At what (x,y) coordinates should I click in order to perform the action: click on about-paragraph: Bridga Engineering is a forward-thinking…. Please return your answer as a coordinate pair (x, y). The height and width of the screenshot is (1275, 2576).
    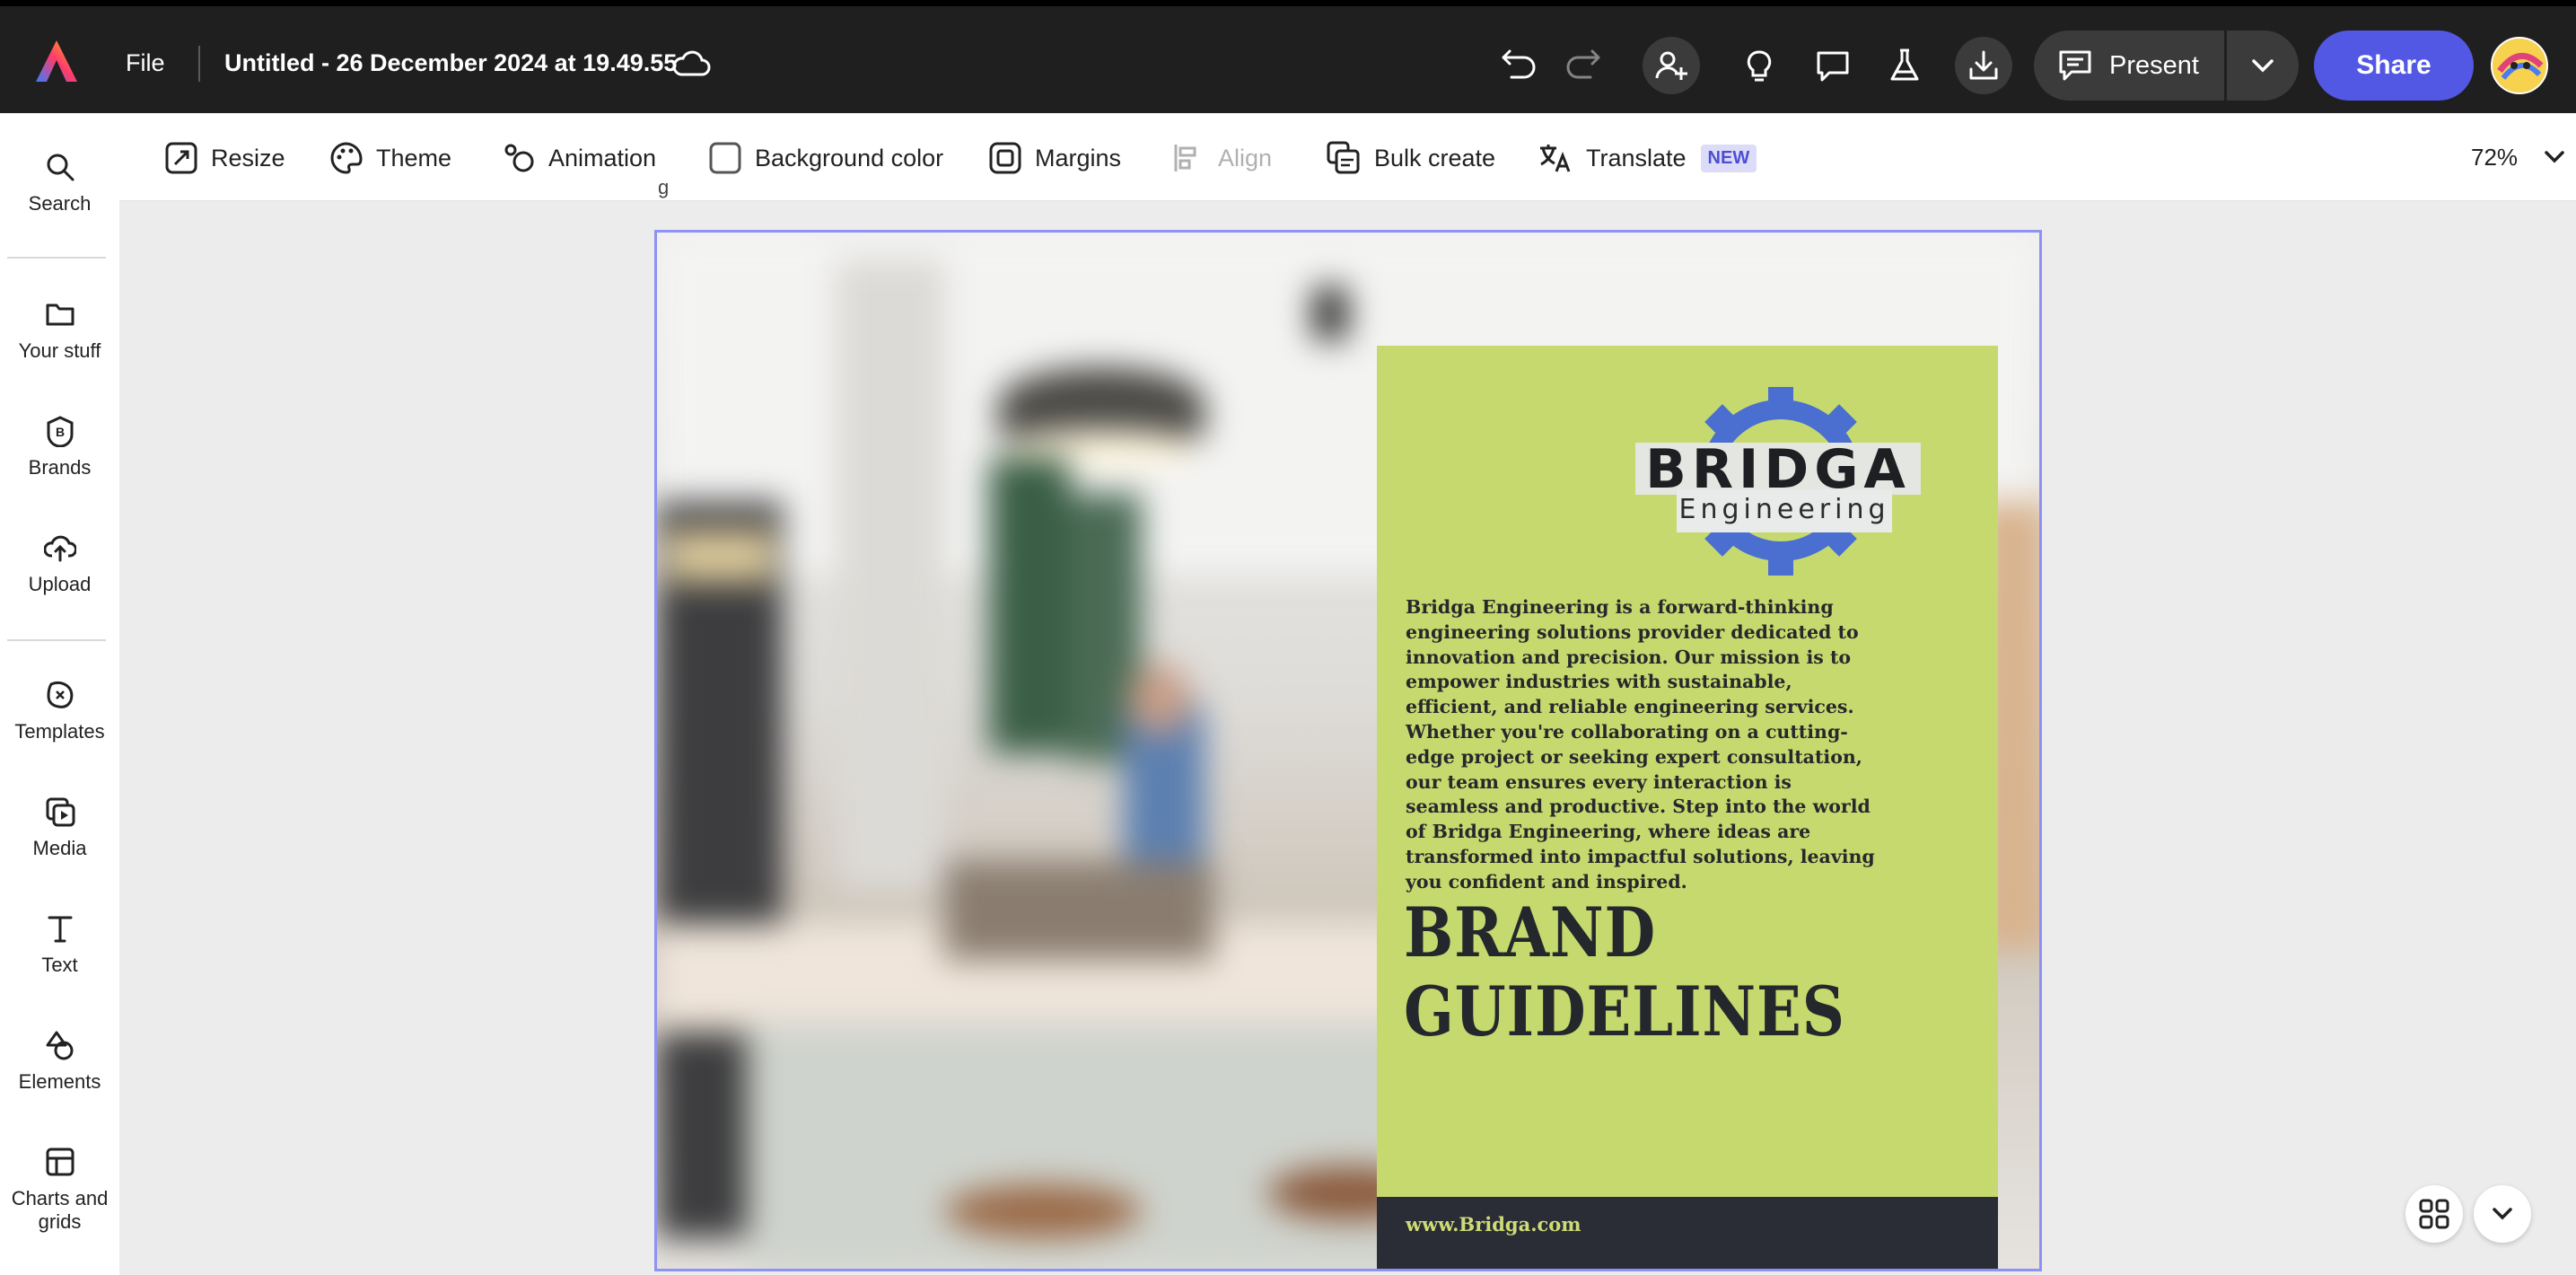
    Looking at the image, I should click on (1648, 745).